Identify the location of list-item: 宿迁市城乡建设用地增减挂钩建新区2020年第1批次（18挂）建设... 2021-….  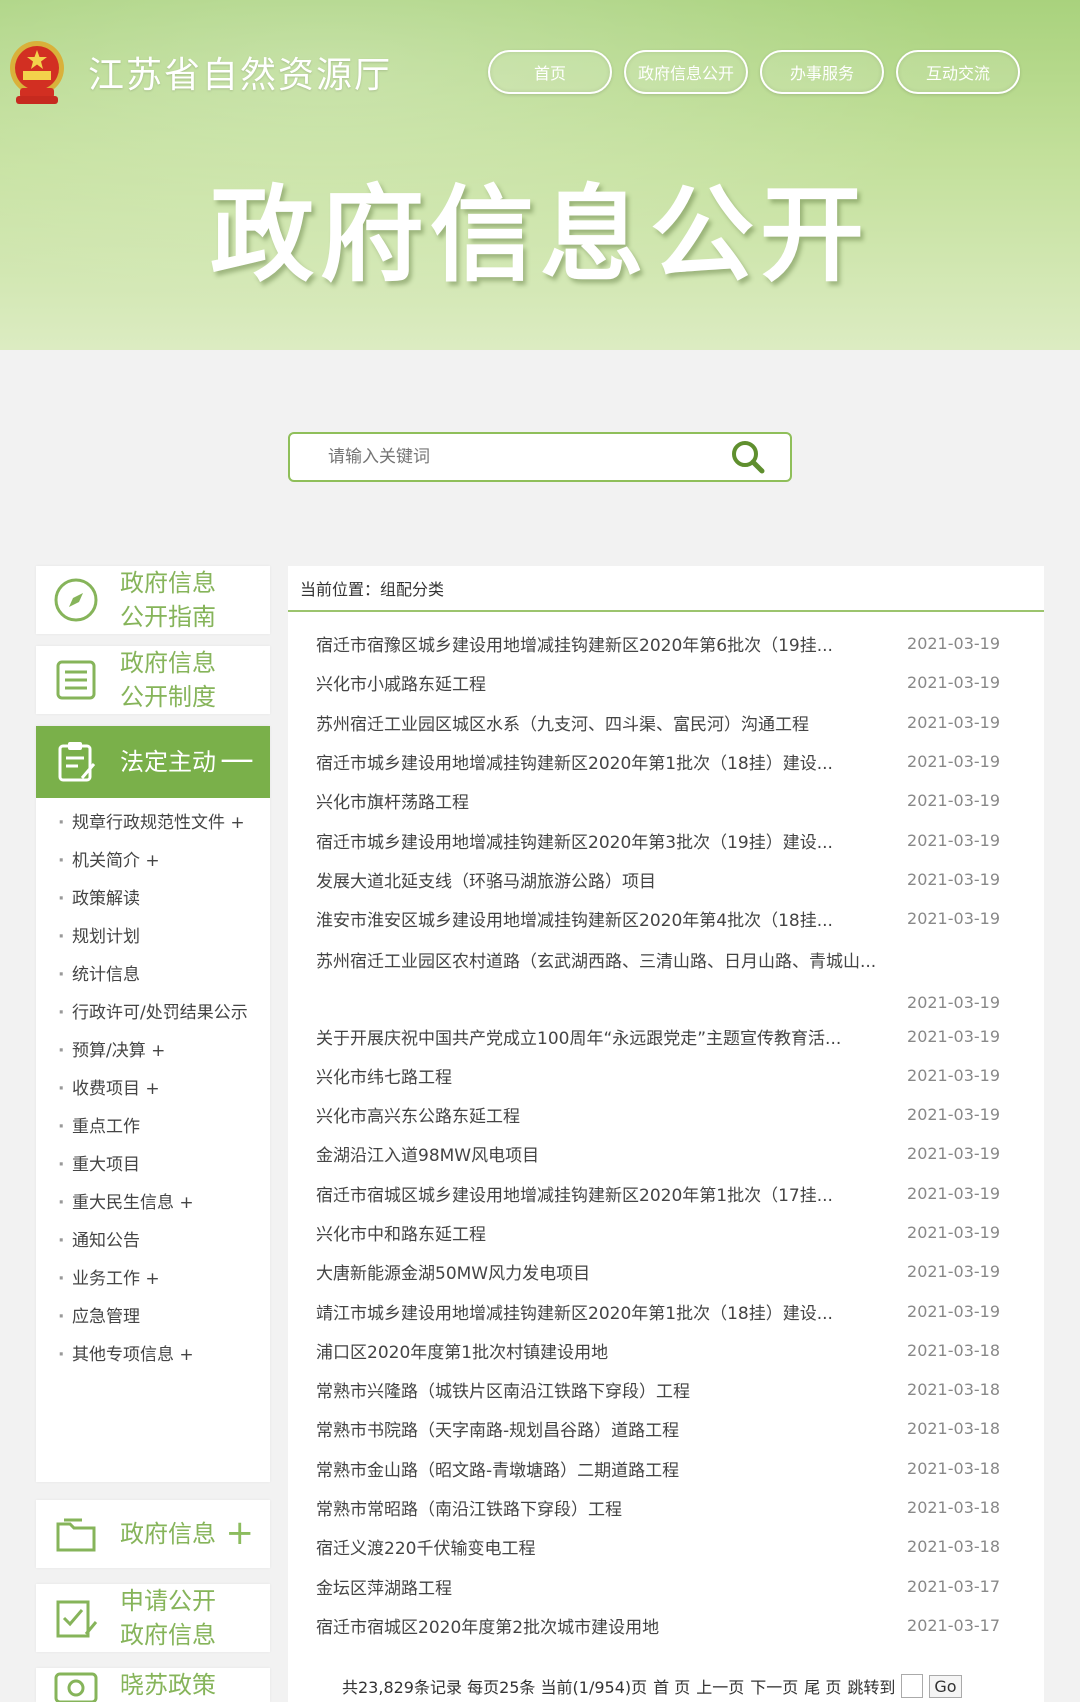
(680, 761).